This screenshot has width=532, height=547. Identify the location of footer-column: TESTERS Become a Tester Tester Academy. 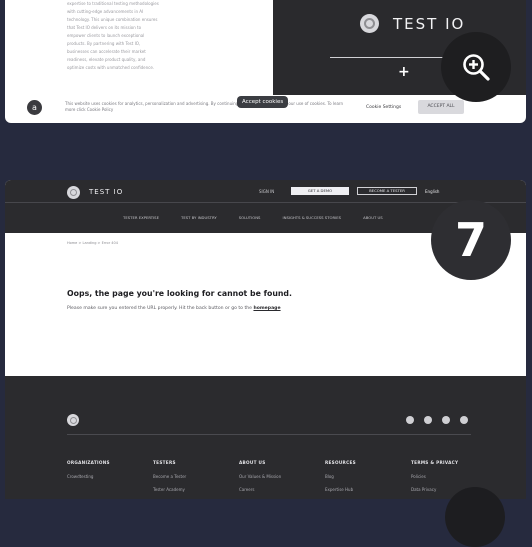
(196, 479).